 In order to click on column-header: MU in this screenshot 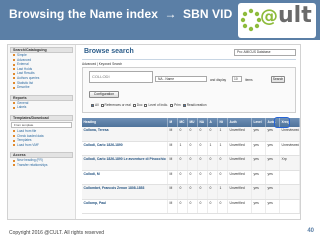, I will do `click(193, 122)`.